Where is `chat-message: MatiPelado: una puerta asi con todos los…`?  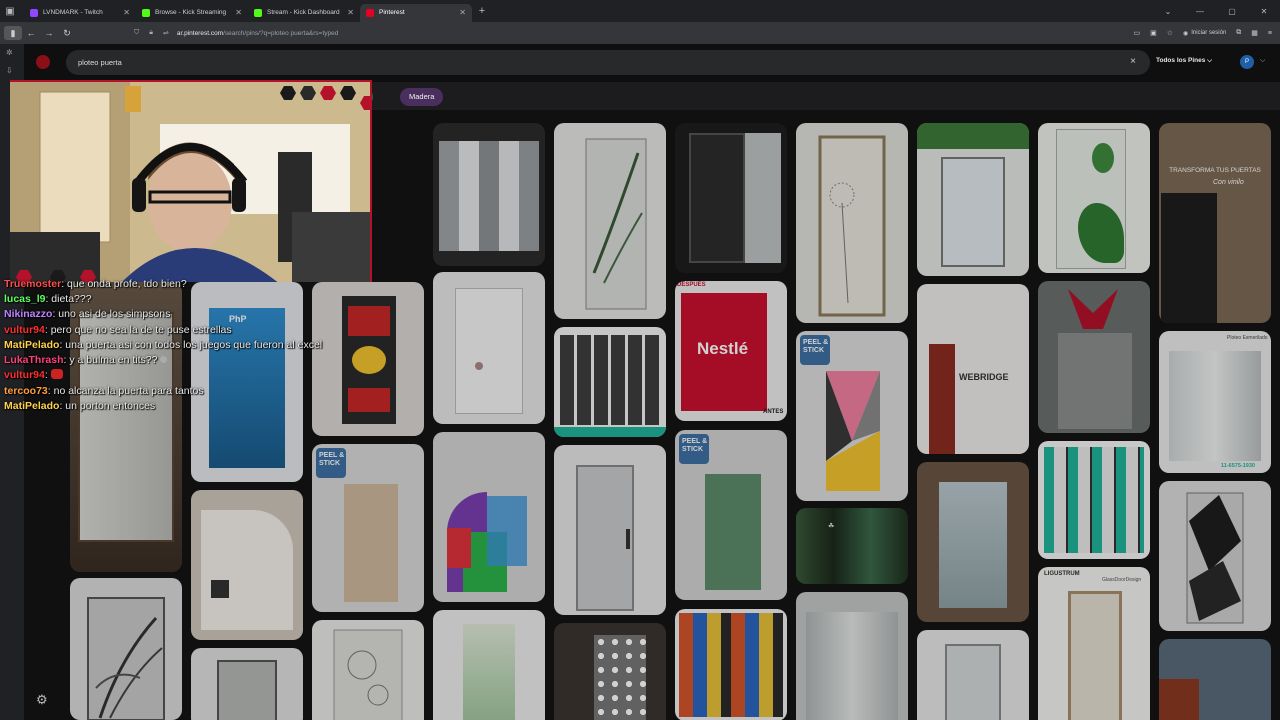
chat-message: MatiPelado: una puerta asi con todos los… is located at coordinates (167, 345).